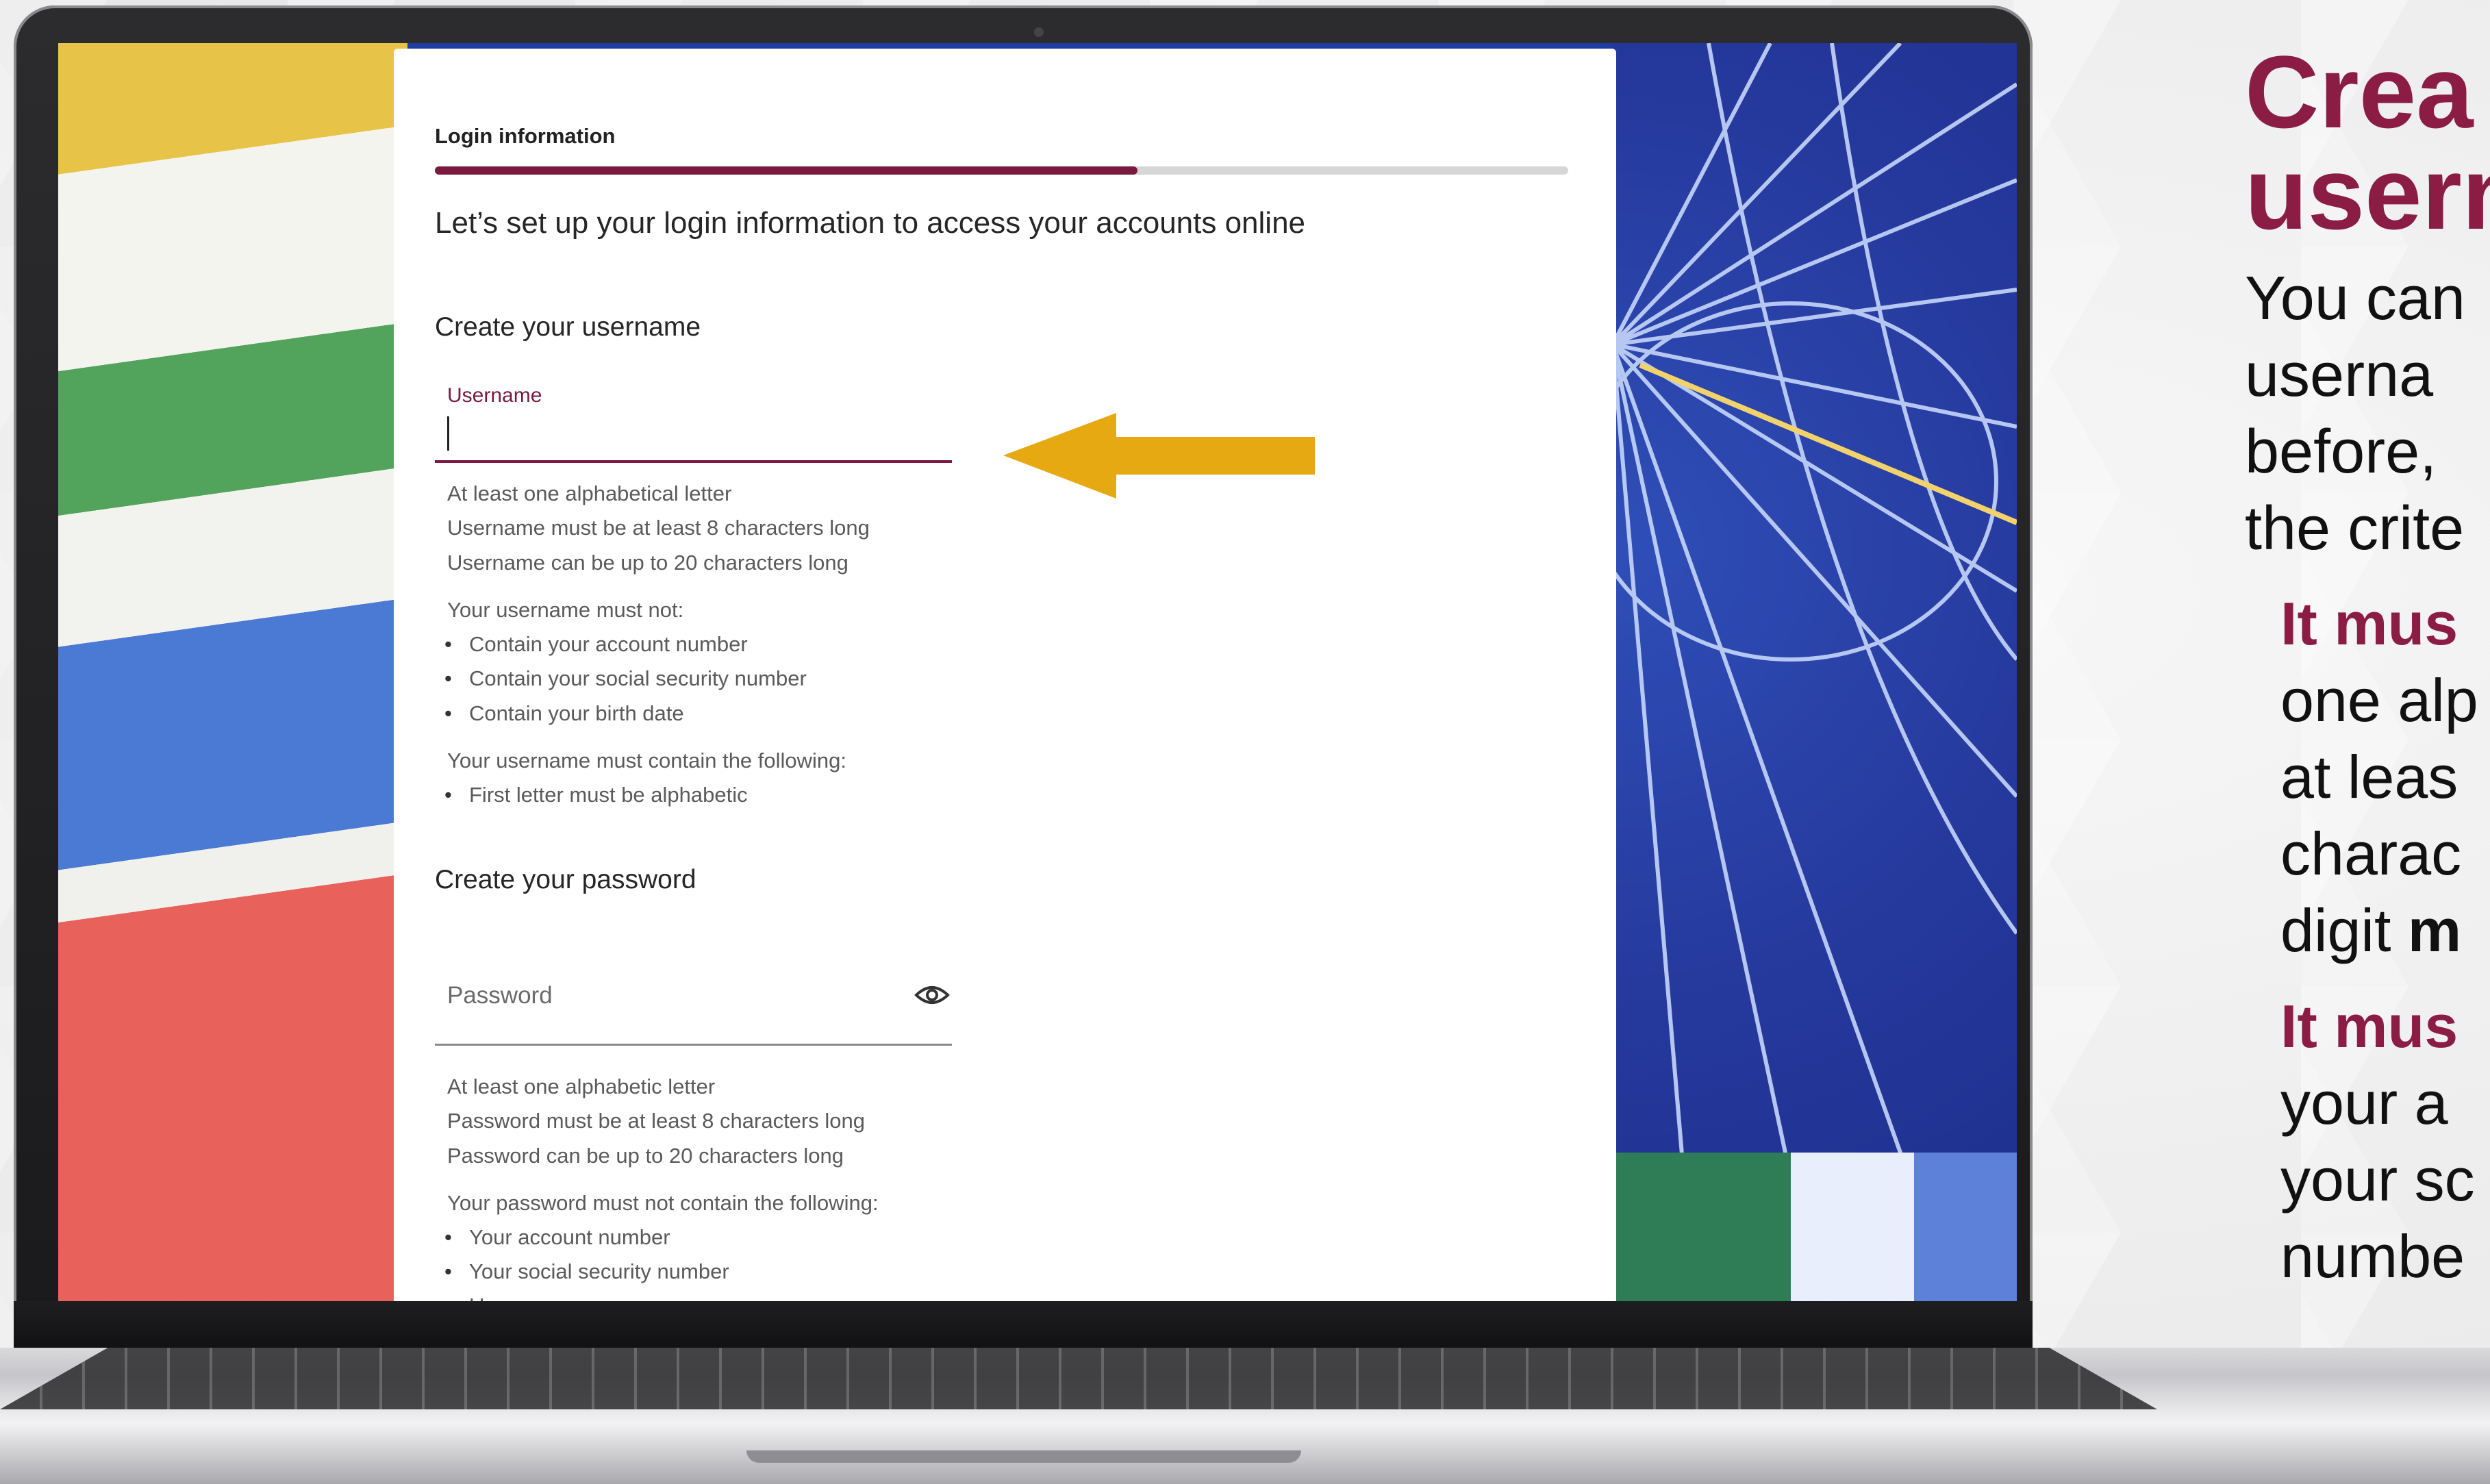 This screenshot has width=2490, height=1484. What do you see at coordinates (2372, 1256) in the screenshot?
I see `callout-item-line: numbe` at bounding box center [2372, 1256].